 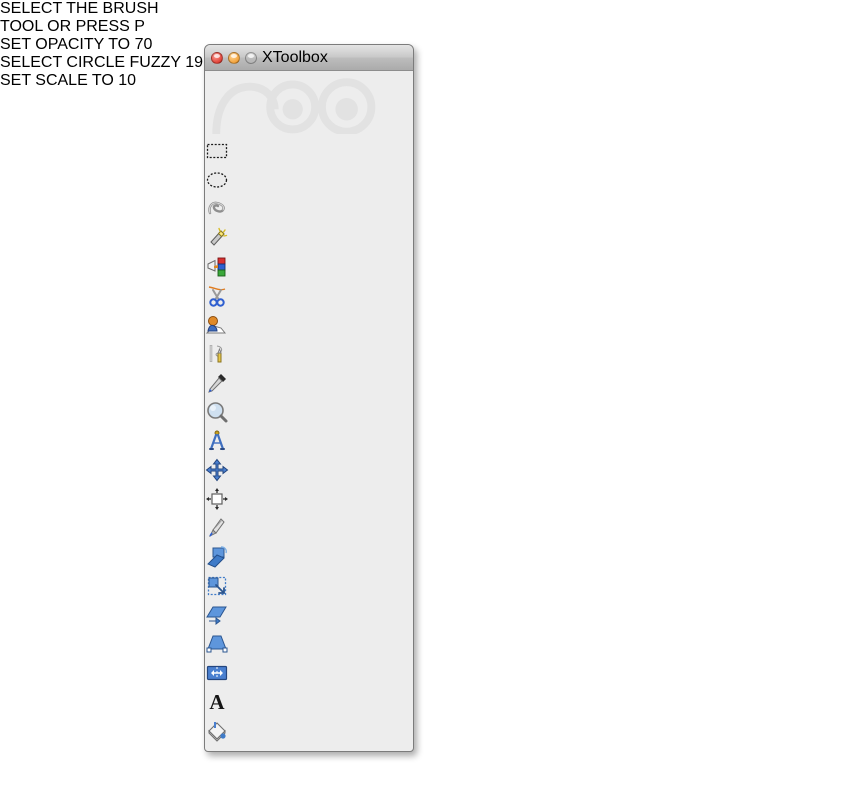 What do you see at coordinates (234, 57) in the screenshot?
I see `minimize-button` at bounding box center [234, 57].